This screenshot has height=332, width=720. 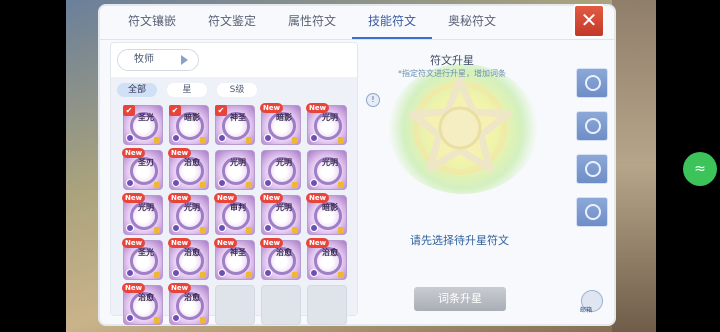 I want to click on rune-slot: 圣刃 New, so click(x=142, y=169).